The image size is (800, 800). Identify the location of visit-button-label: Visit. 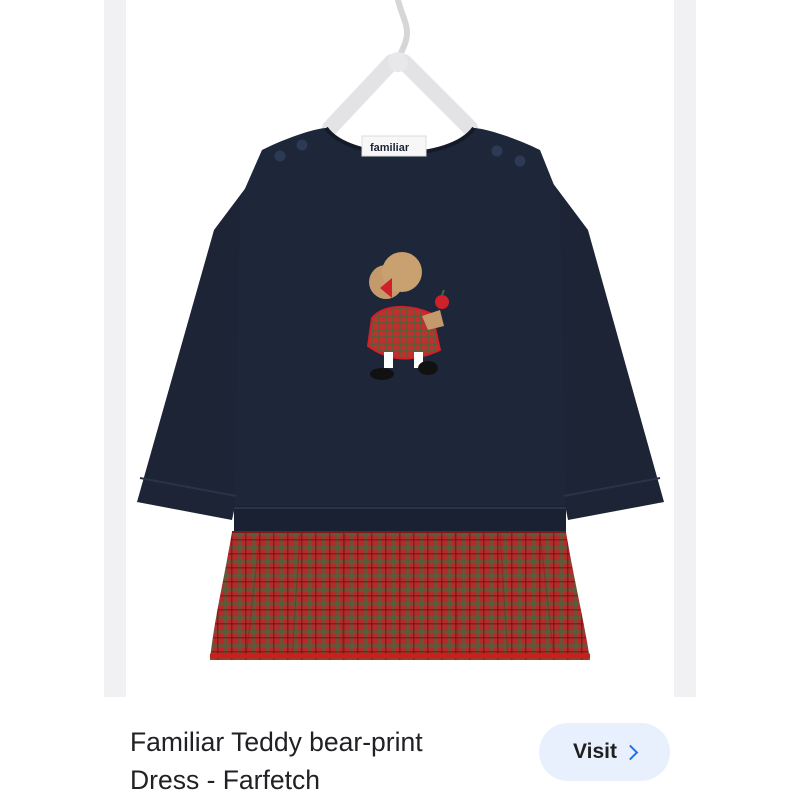
(595, 751).